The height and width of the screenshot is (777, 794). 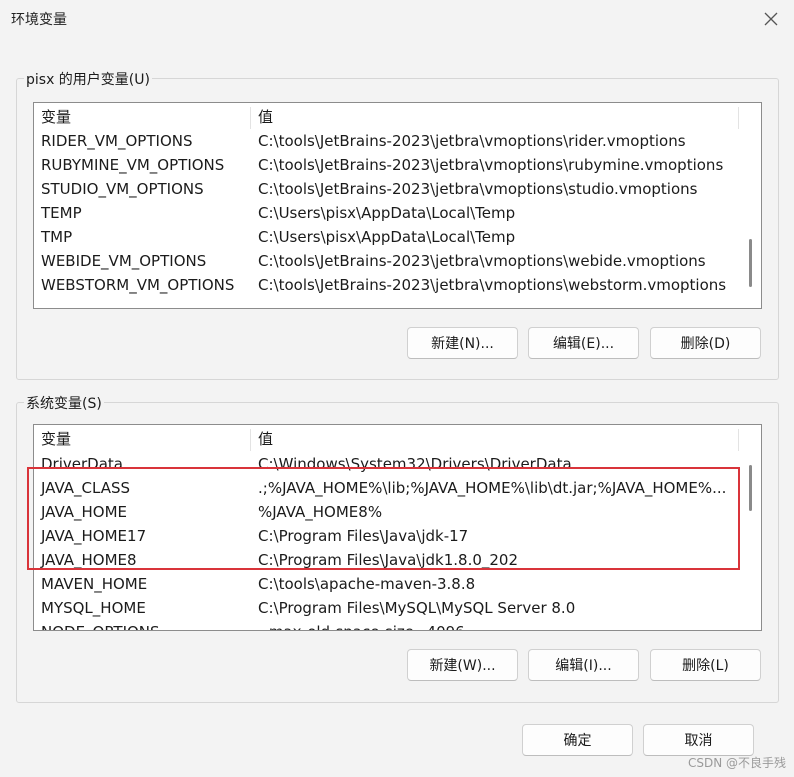 What do you see at coordinates (417, 608) in the screenshot?
I see `variable-value: C:\Program Files\MySQL\MySQL Server 8.0` at bounding box center [417, 608].